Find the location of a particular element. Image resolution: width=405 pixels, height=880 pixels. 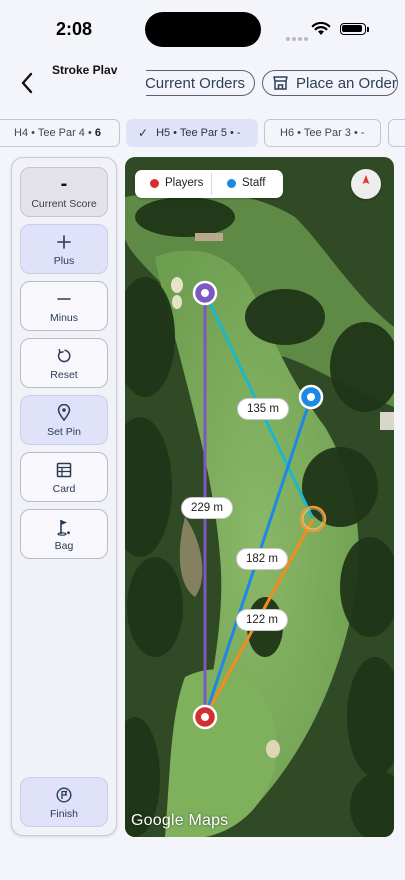

battery-icon is located at coordinates (353, 29).